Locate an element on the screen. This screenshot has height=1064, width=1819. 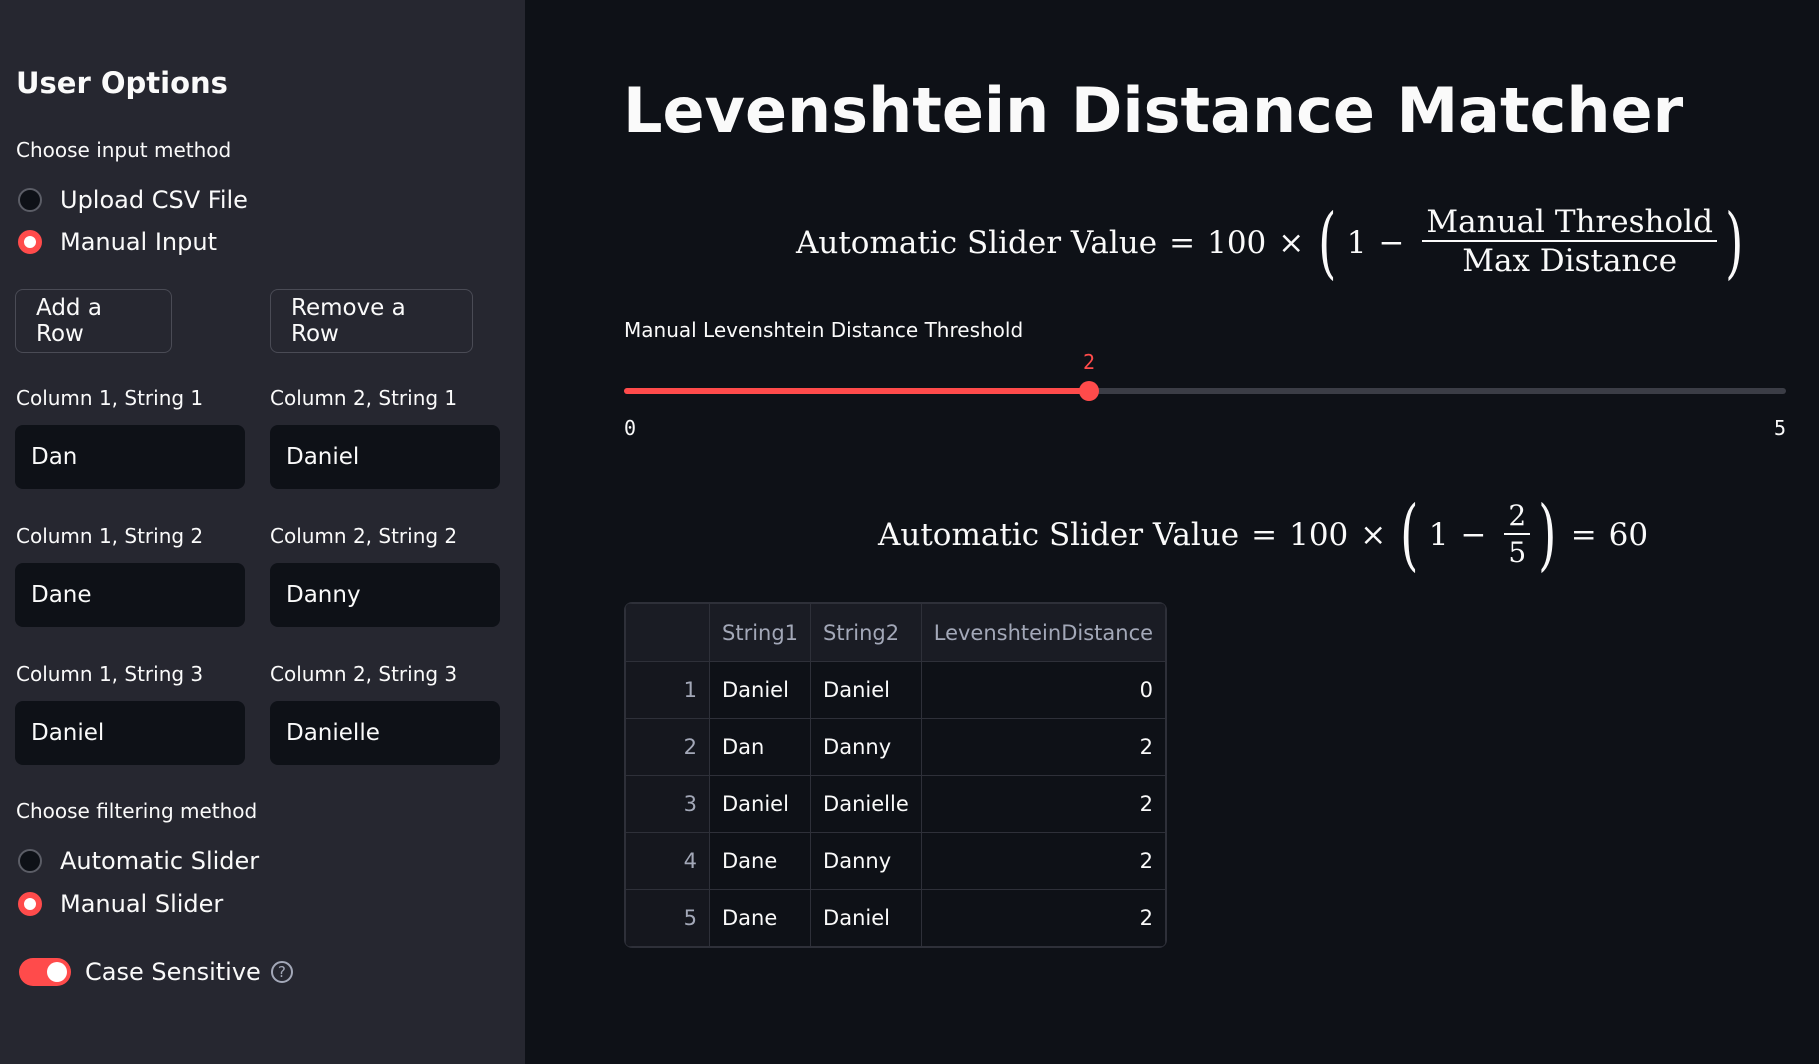
page-title: Levenshtein Distance Matcher is located at coordinates (1153, 110).